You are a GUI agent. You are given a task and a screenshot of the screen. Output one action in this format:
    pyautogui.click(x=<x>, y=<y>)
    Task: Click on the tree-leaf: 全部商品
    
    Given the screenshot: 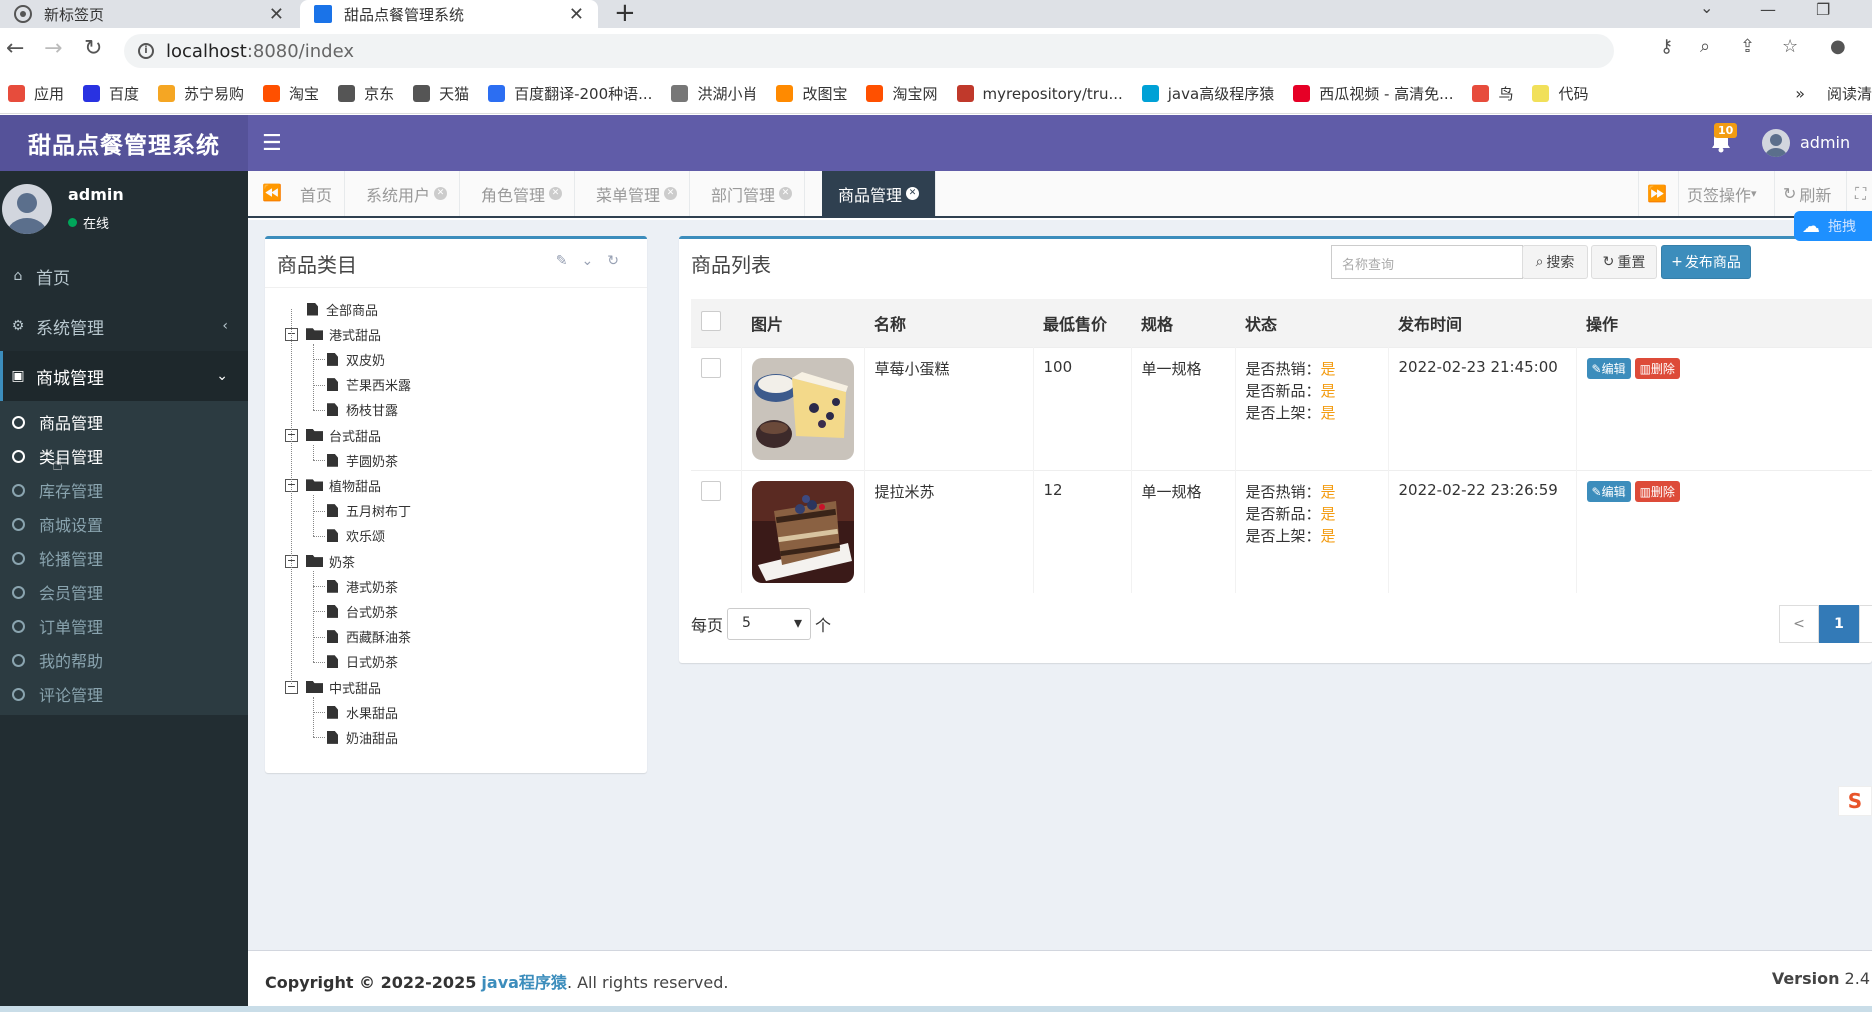 What is the action you would take?
    pyautogui.click(x=342, y=309)
    